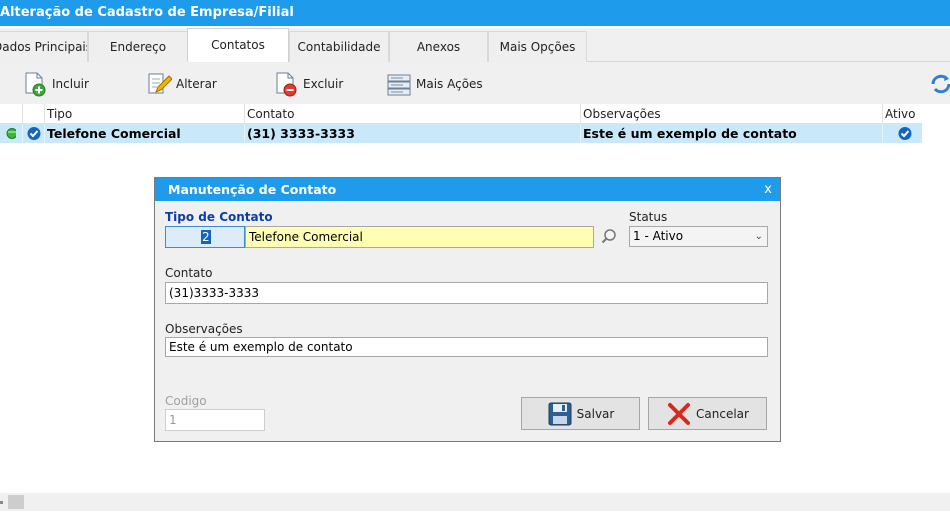 The image size is (950, 517). Describe the element at coordinates (438, 46) in the screenshot. I see `tab-anexos: Anexos` at that location.